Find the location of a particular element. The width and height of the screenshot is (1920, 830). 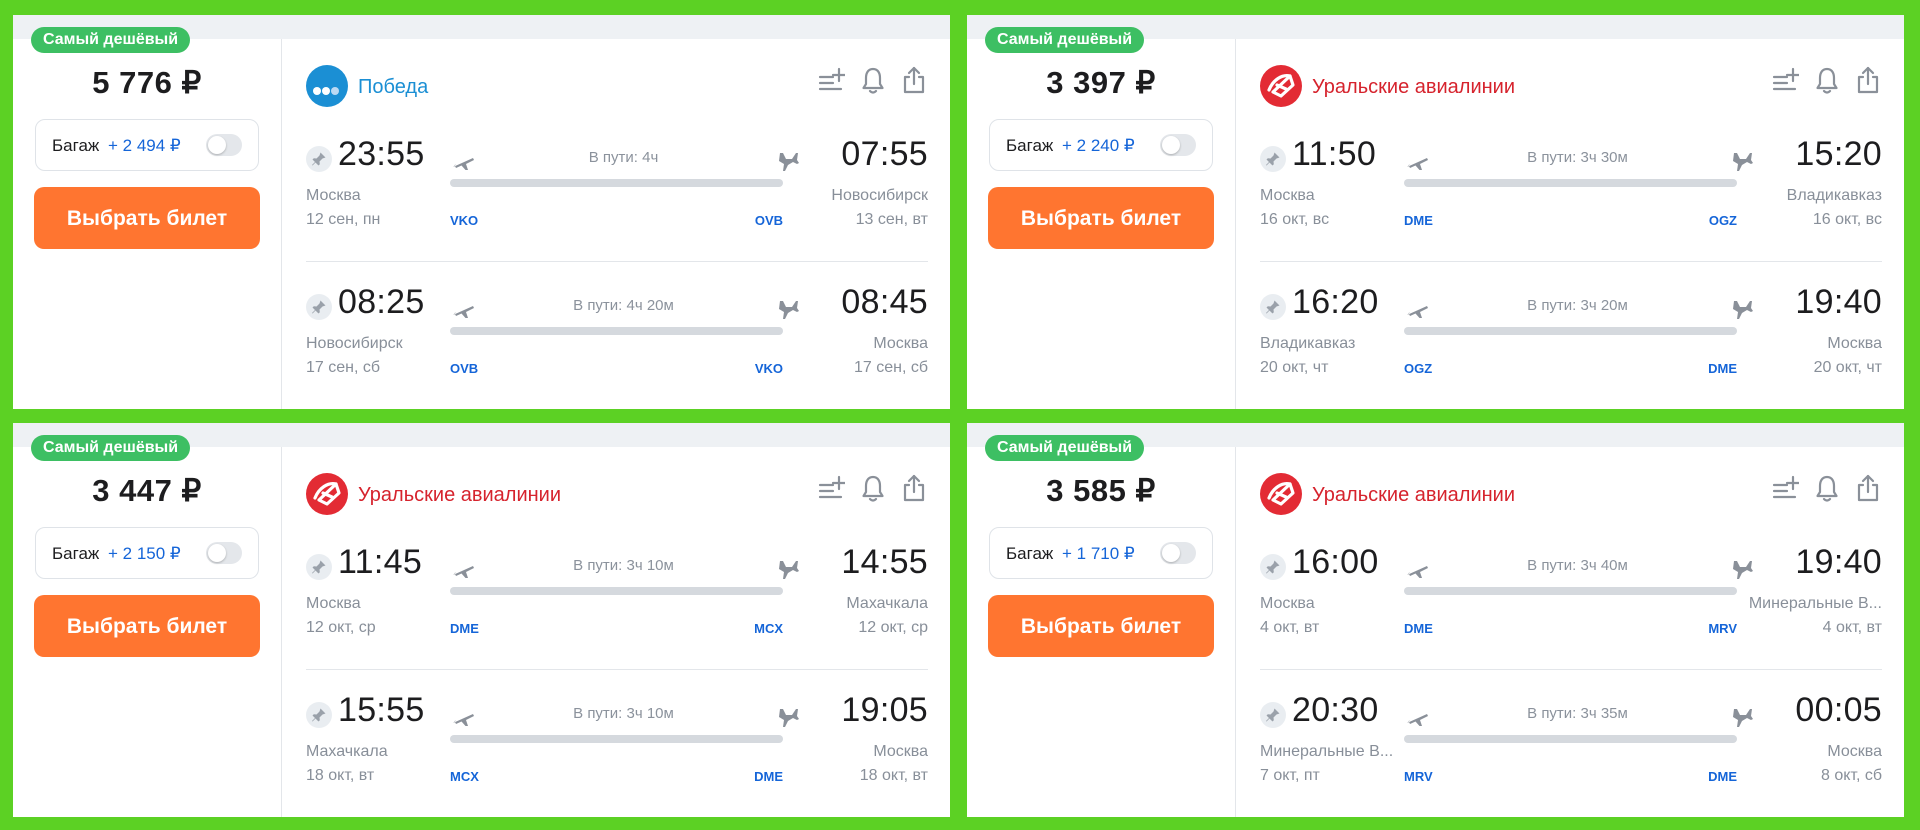

arrival-airport-code: VKO is located at coordinates (768, 368).